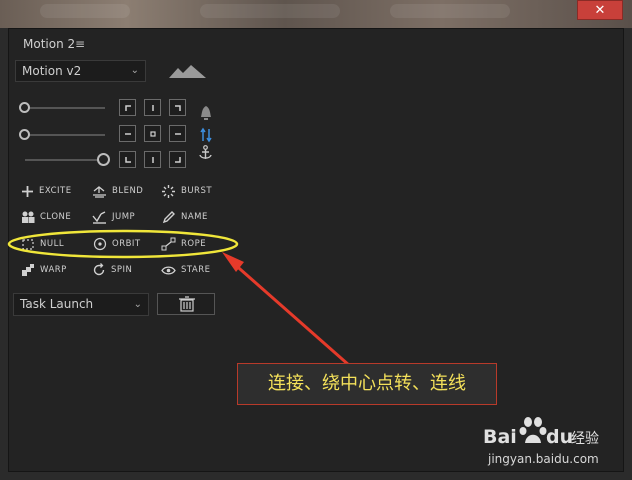 Image resolution: width=632 pixels, height=480 pixels. I want to click on blend-button: BLEND, so click(117, 191).